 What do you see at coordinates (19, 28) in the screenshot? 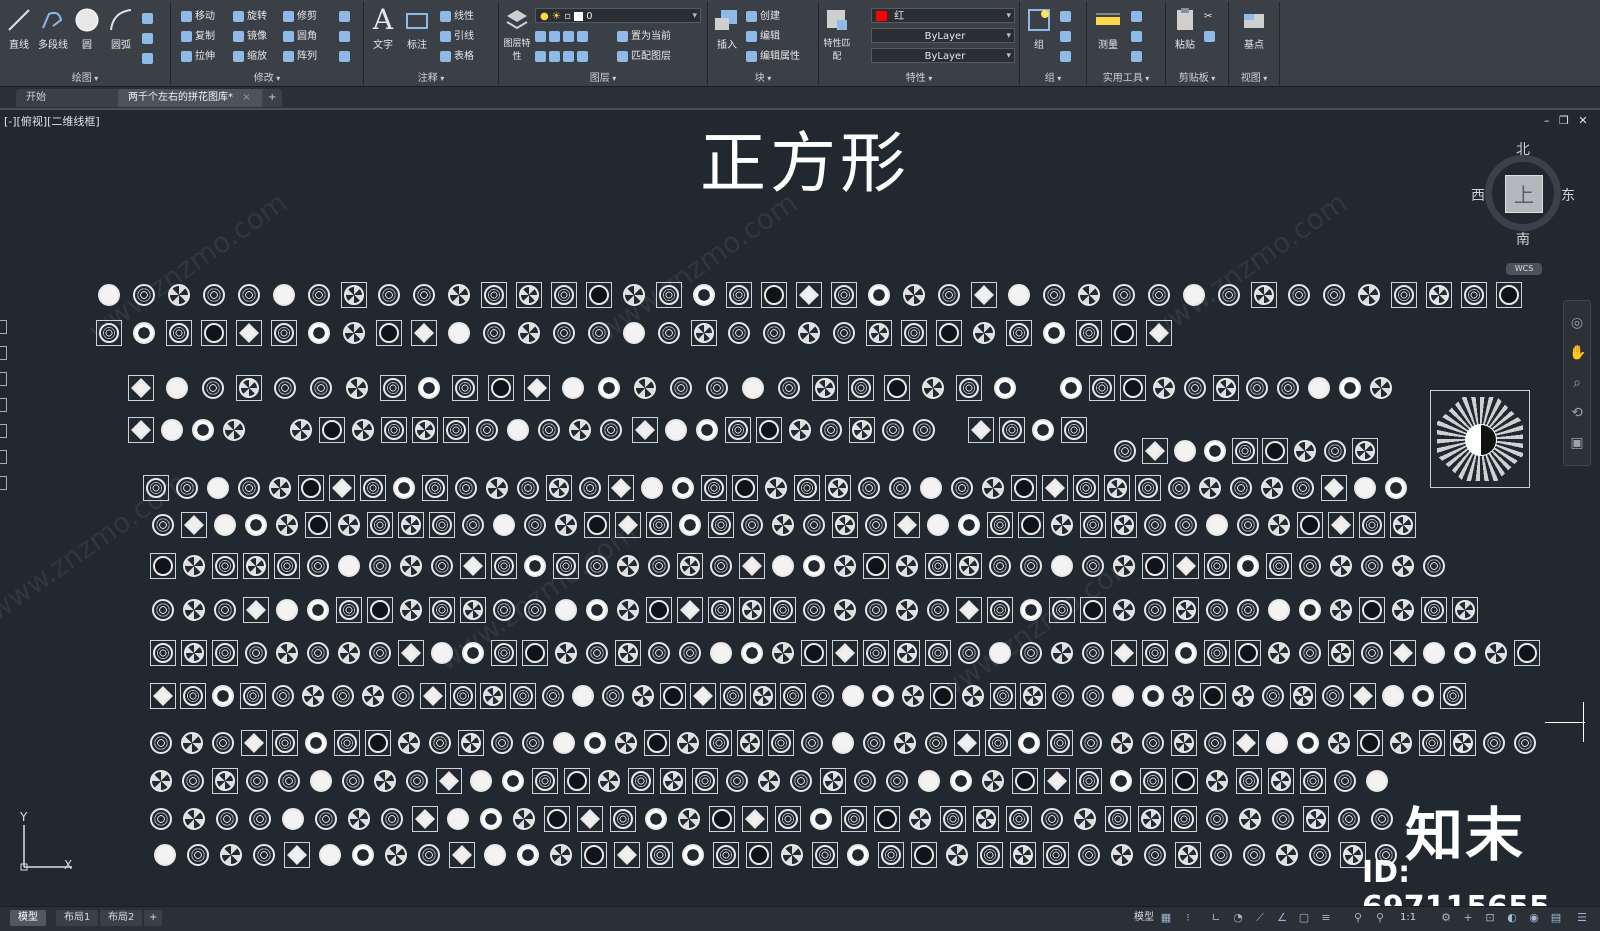
I see `line-button: 直线` at bounding box center [19, 28].